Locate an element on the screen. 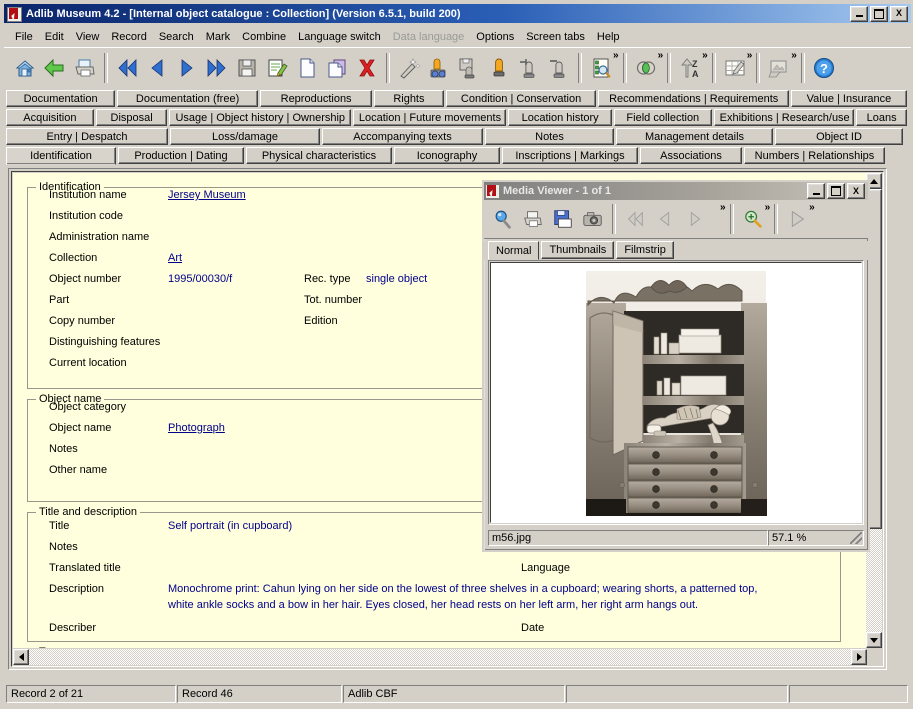 The image size is (913, 709). value-collection: Art is located at coordinates (175, 258).